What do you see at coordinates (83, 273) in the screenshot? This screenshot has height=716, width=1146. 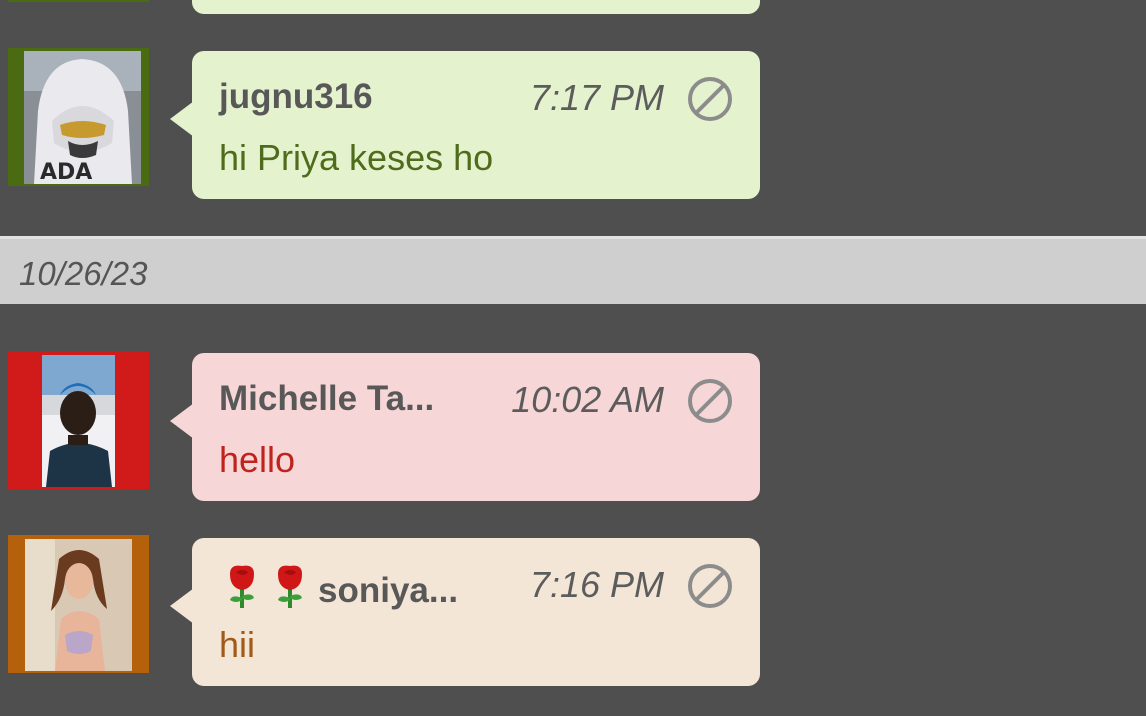 I see `date-label: 10/26/23` at bounding box center [83, 273].